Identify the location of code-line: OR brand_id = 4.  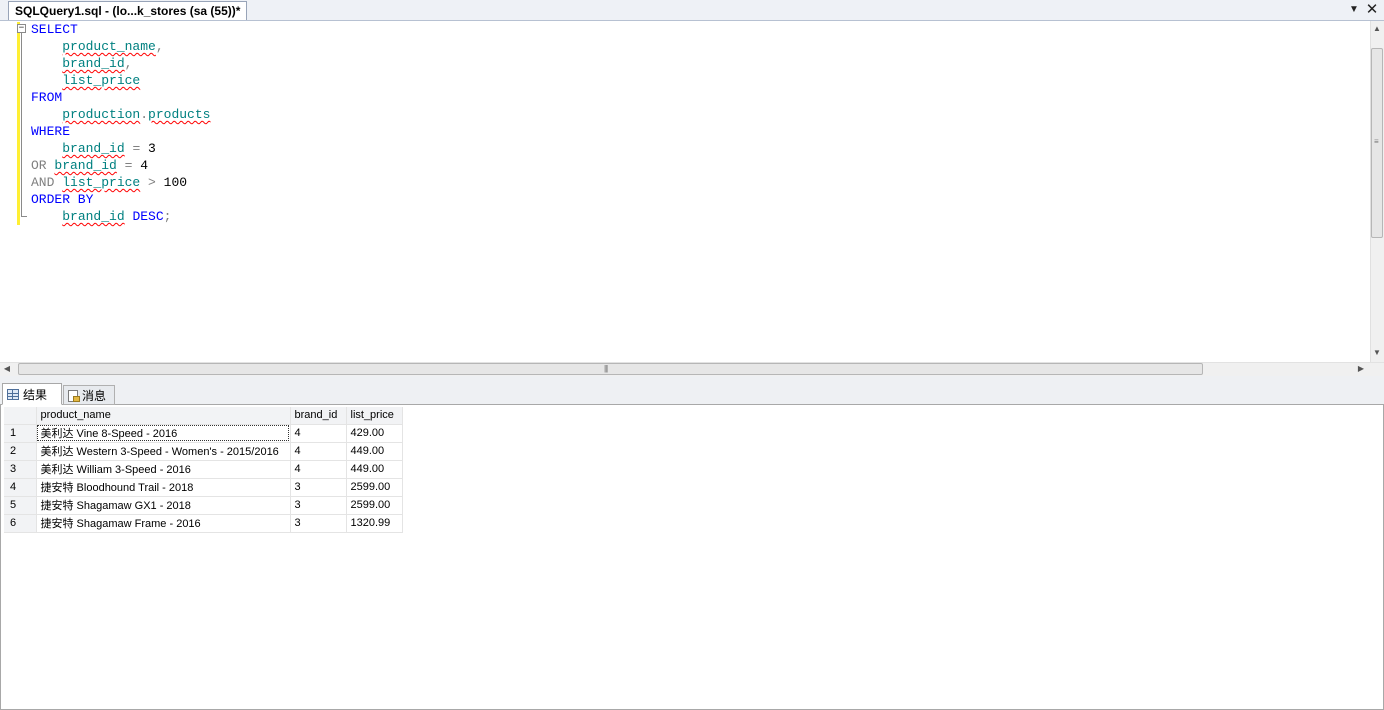
(120, 165).